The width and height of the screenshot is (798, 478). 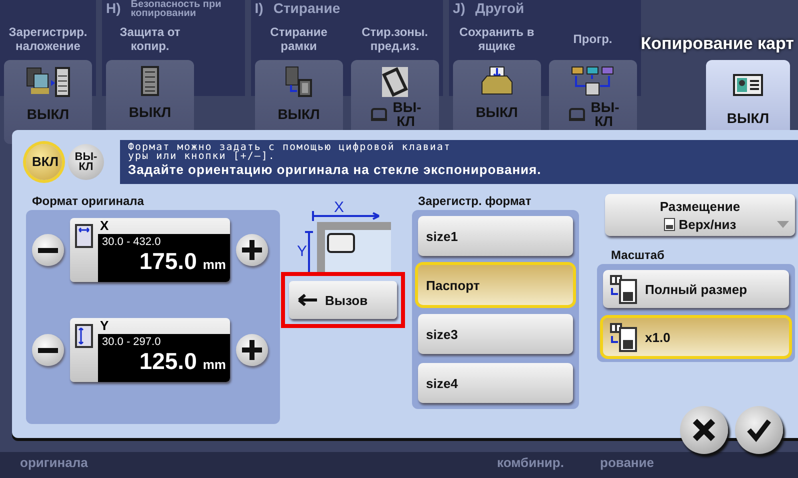 I want to click on size-option: size4, so click(x=495, y=383).